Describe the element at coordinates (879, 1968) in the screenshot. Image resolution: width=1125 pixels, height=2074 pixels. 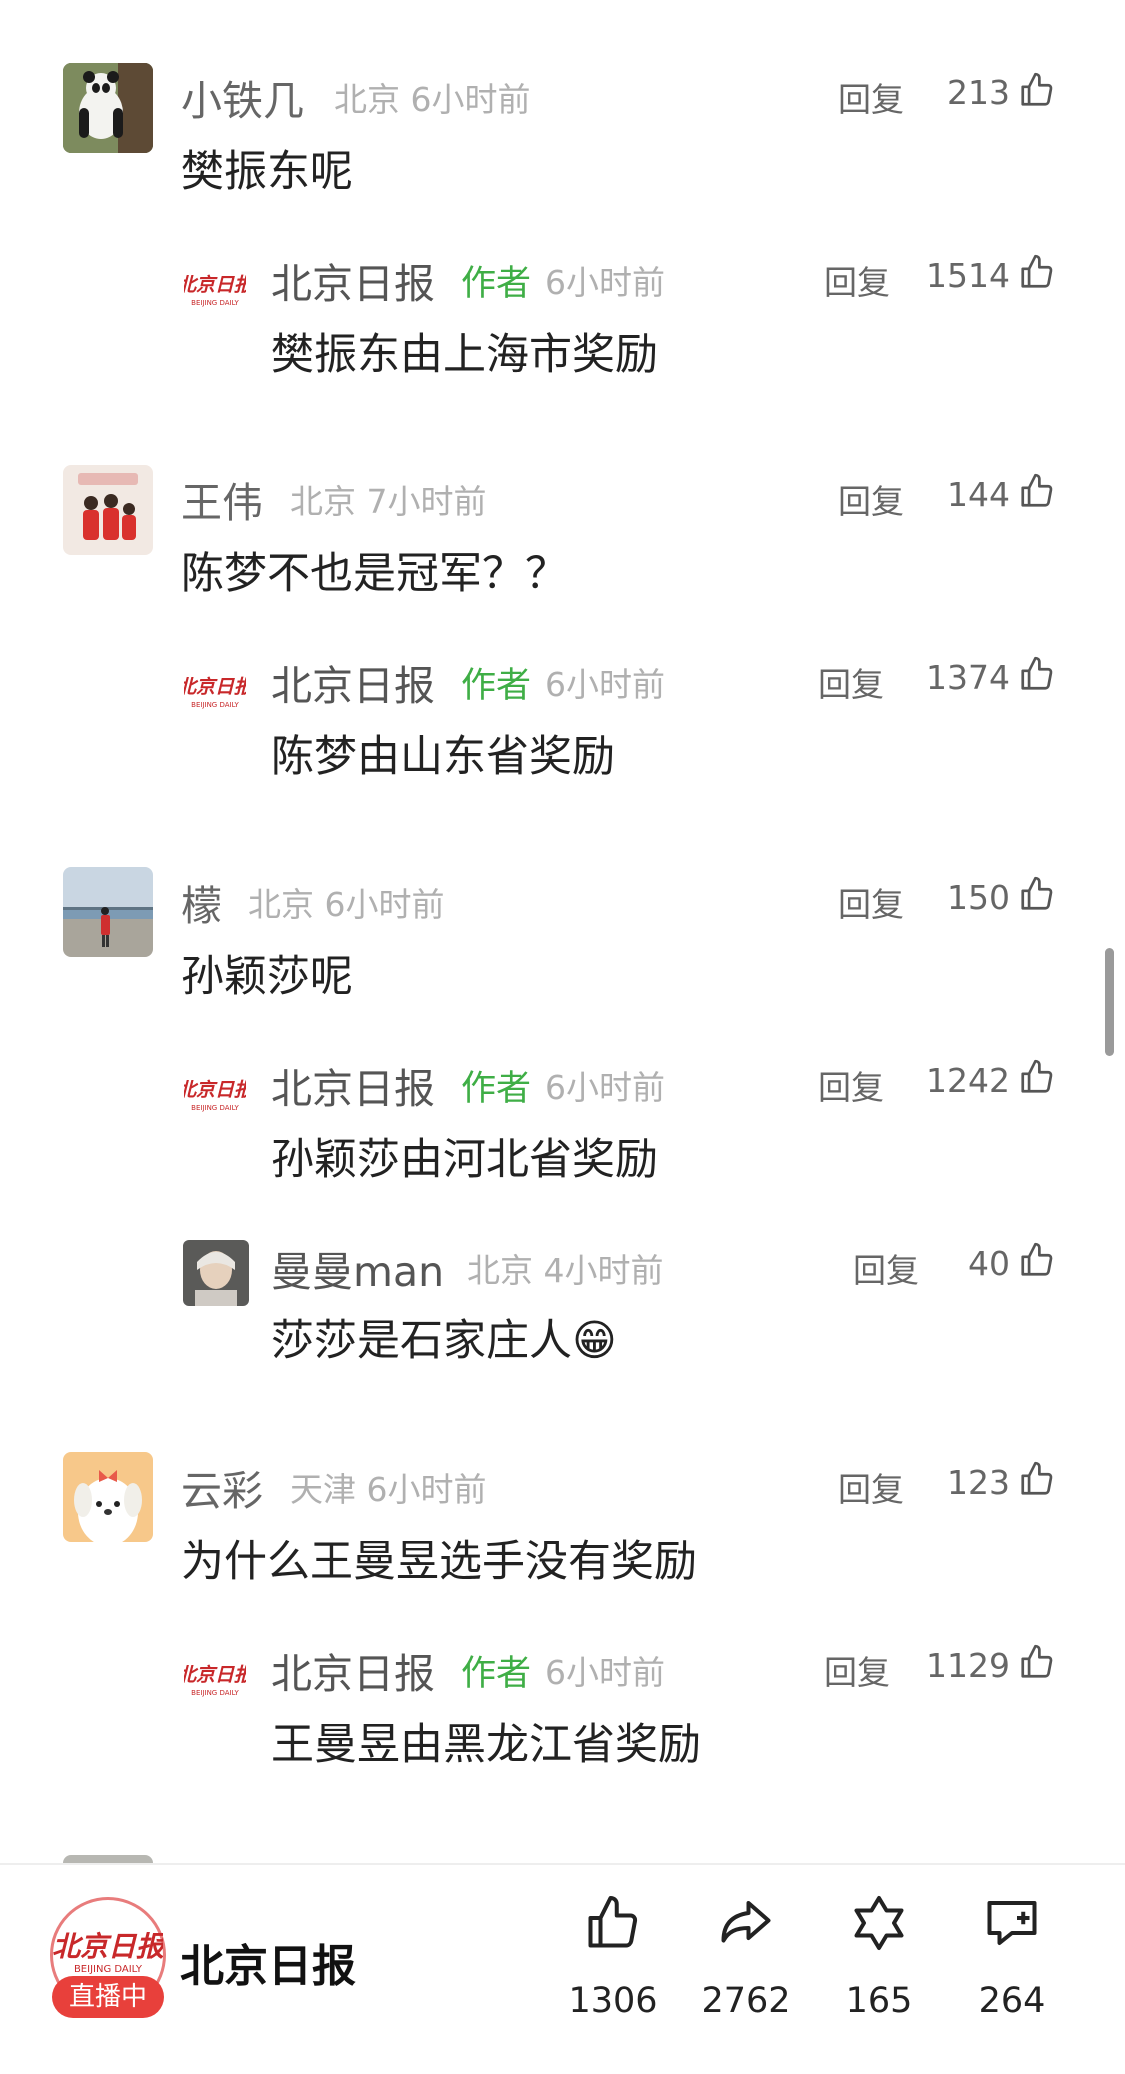
I see `collect-action: 165` at that location.